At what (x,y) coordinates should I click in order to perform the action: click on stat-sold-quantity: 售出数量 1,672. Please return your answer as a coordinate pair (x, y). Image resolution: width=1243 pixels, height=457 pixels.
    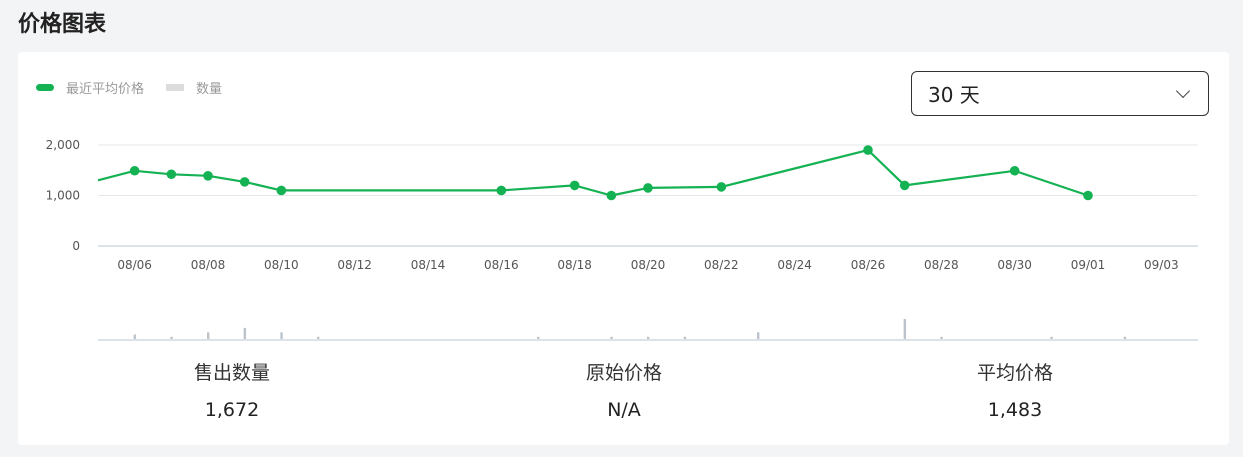
    Looking at the image, I should click on (232, 389).